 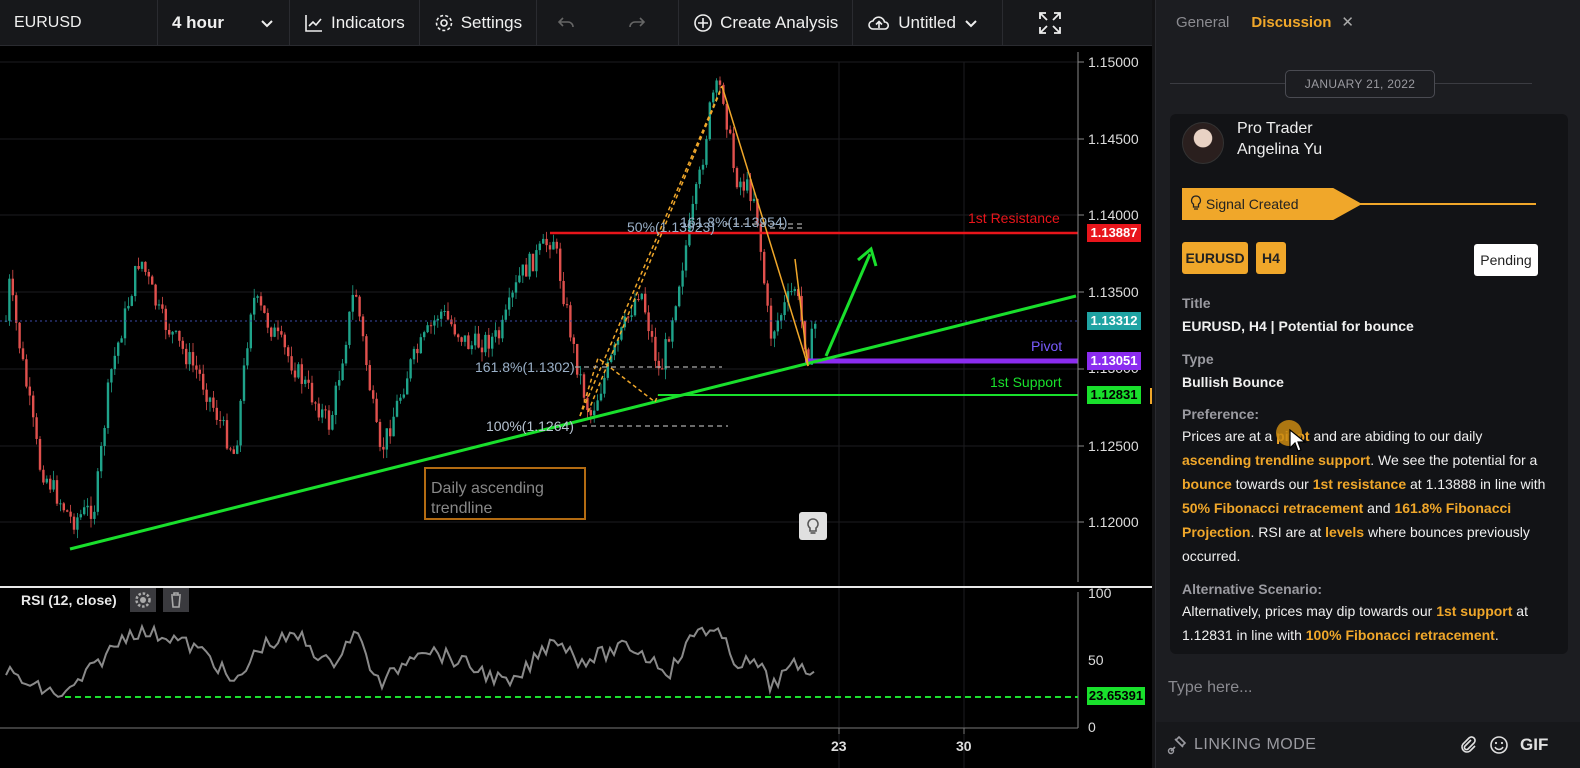 What do you see at coordinates (928, 22) in the screenshot?
I see `save-layout-dropdown: Untitled` at bounding box center [928, 22].